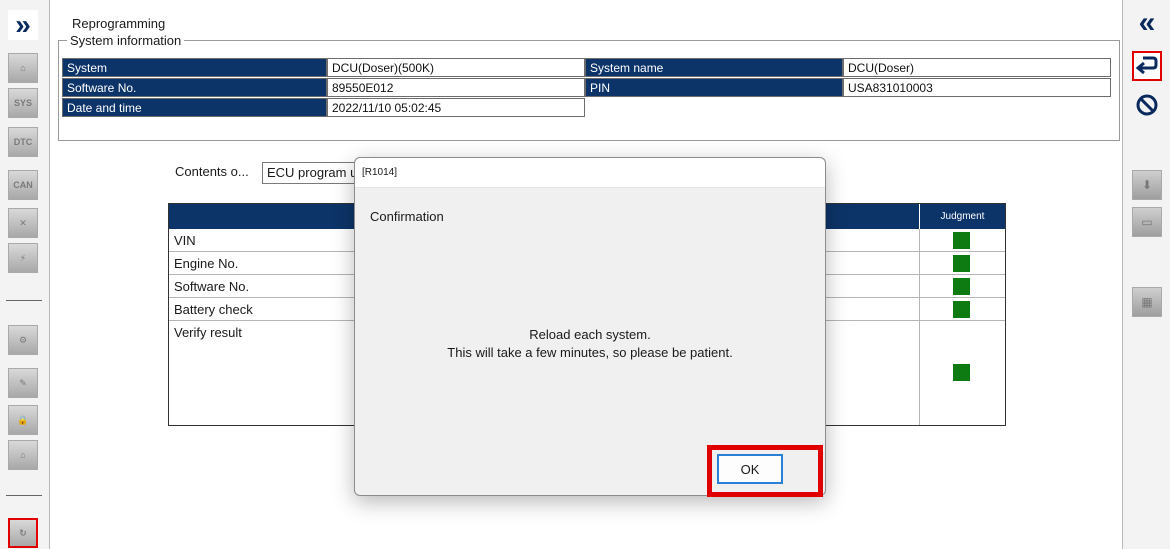  What do you see at coordinates (23, 223) in the screenshot?
I see `tools-icon: ✕` at bounding box center [23, 223].